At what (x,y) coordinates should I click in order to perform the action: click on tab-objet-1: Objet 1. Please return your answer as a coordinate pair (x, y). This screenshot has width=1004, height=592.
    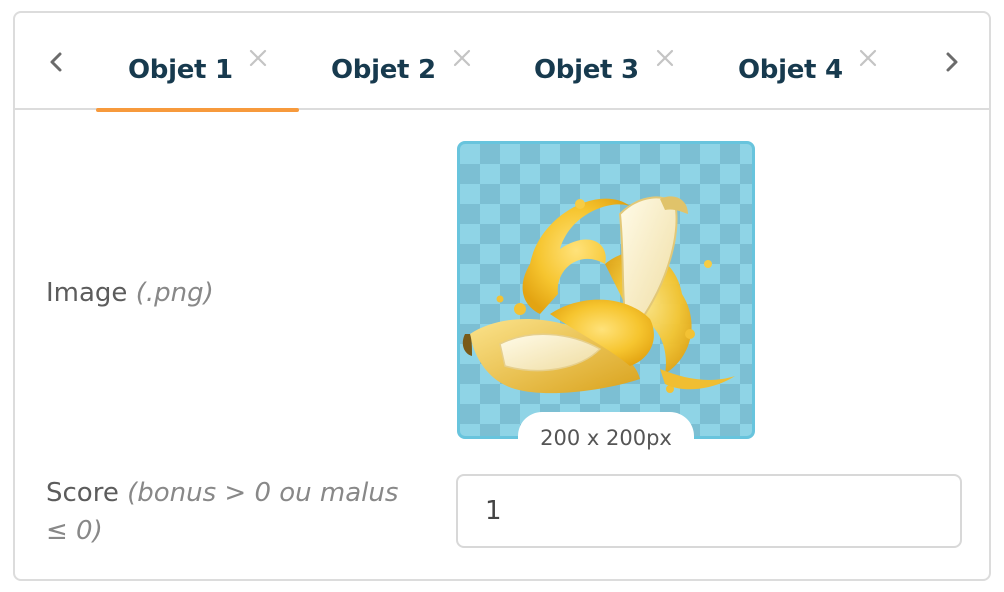
    Looking at the image, I should click on (197, 62).